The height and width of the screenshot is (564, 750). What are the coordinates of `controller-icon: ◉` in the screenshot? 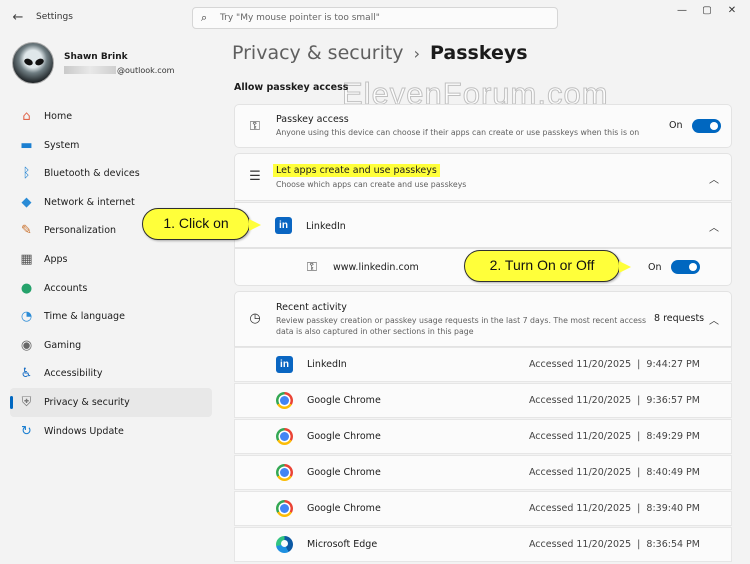 It's located at (26, 345).